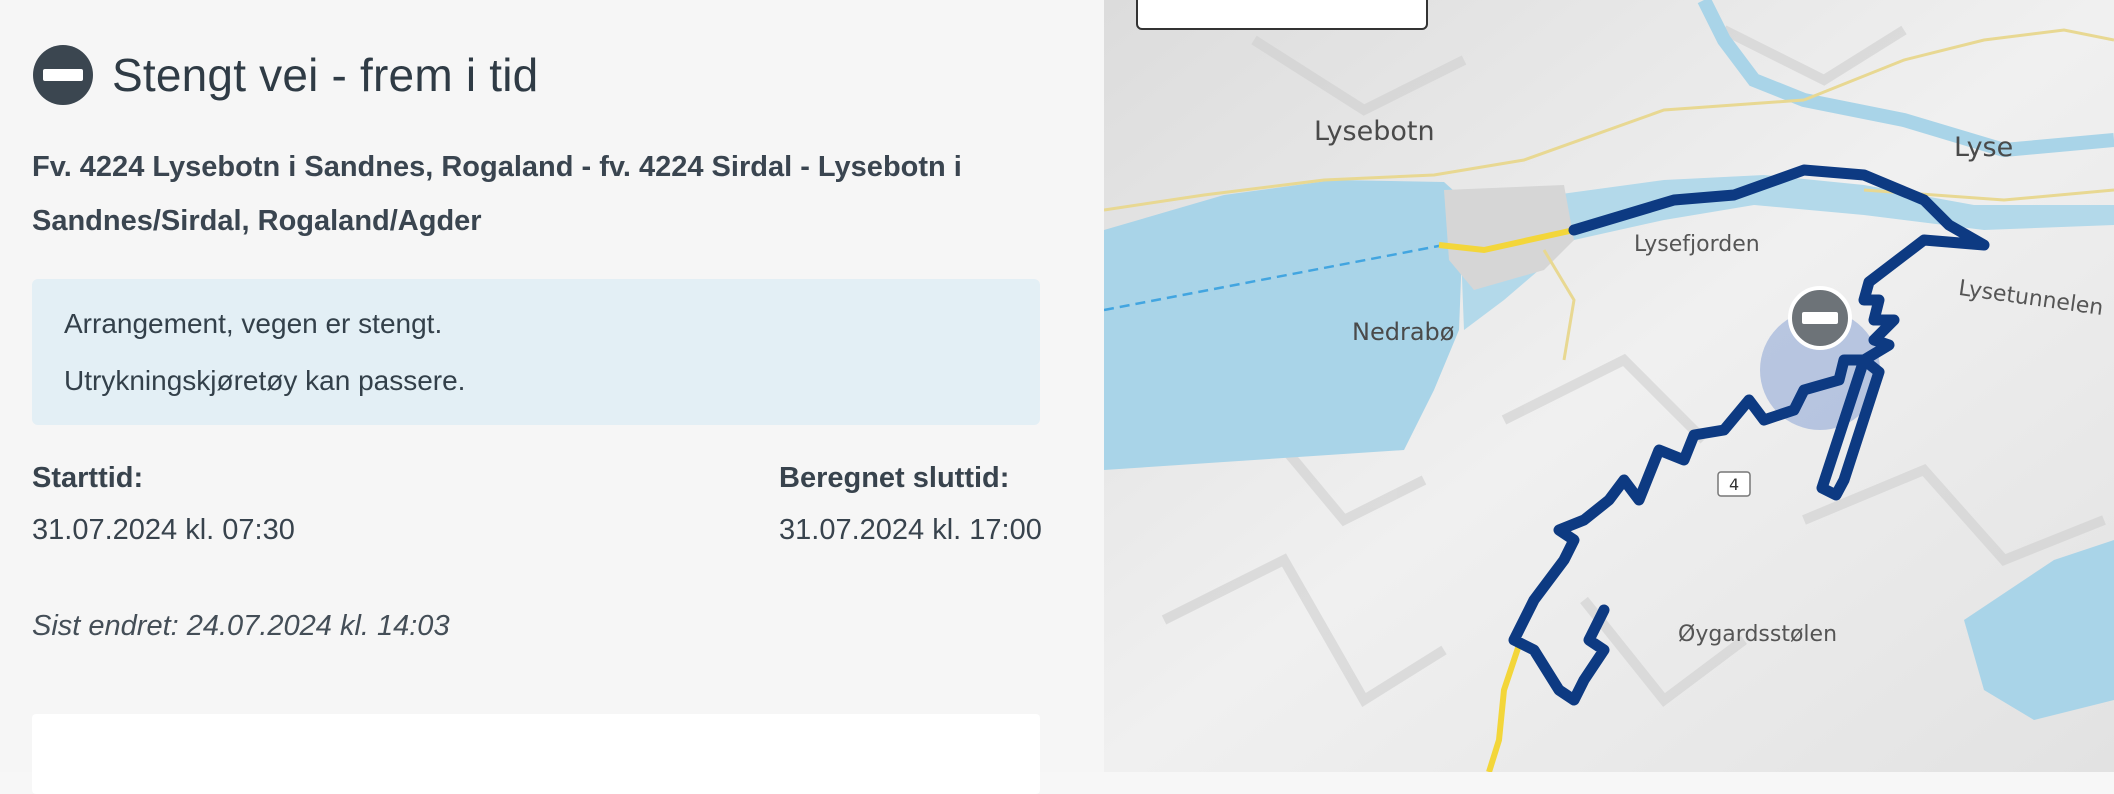 The height and width of the screenshot is (794, 2114). I want to click on road-line-2: Sandnes/Sirdal, Rogaland/Agder, so click(257, 221).